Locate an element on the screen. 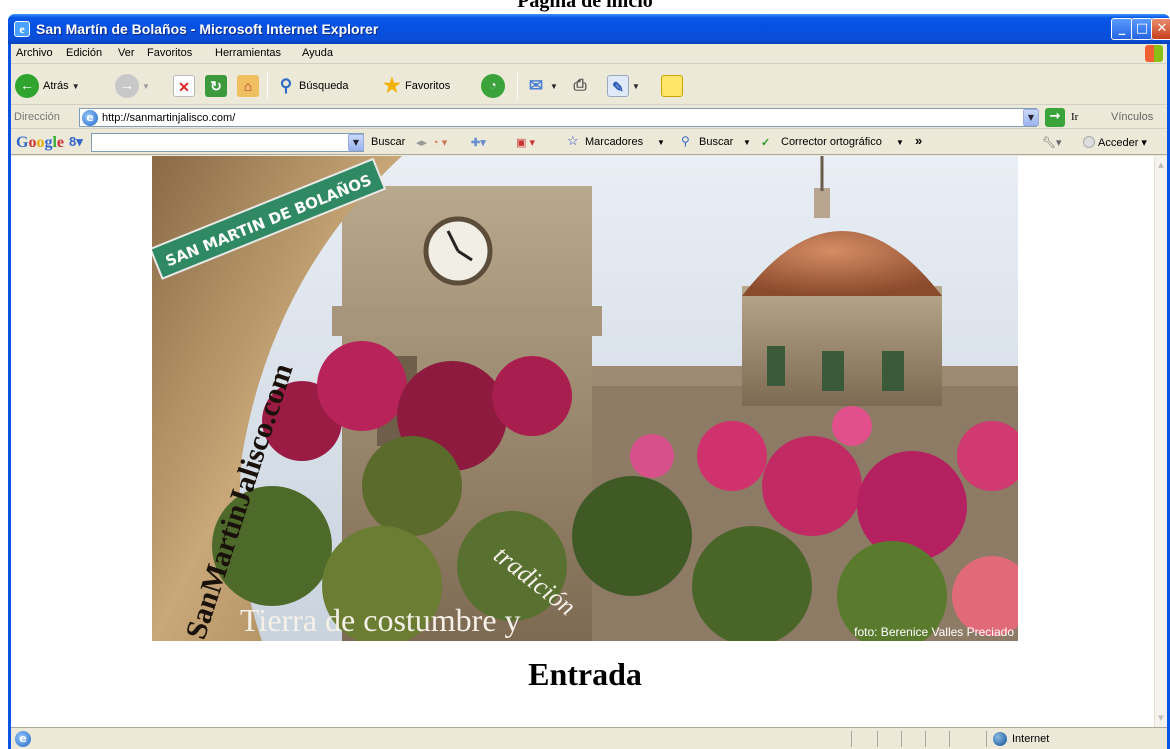 This screenshot has width=1170, height=749. security-zone: Internet is located at coordinates (1021, 739).